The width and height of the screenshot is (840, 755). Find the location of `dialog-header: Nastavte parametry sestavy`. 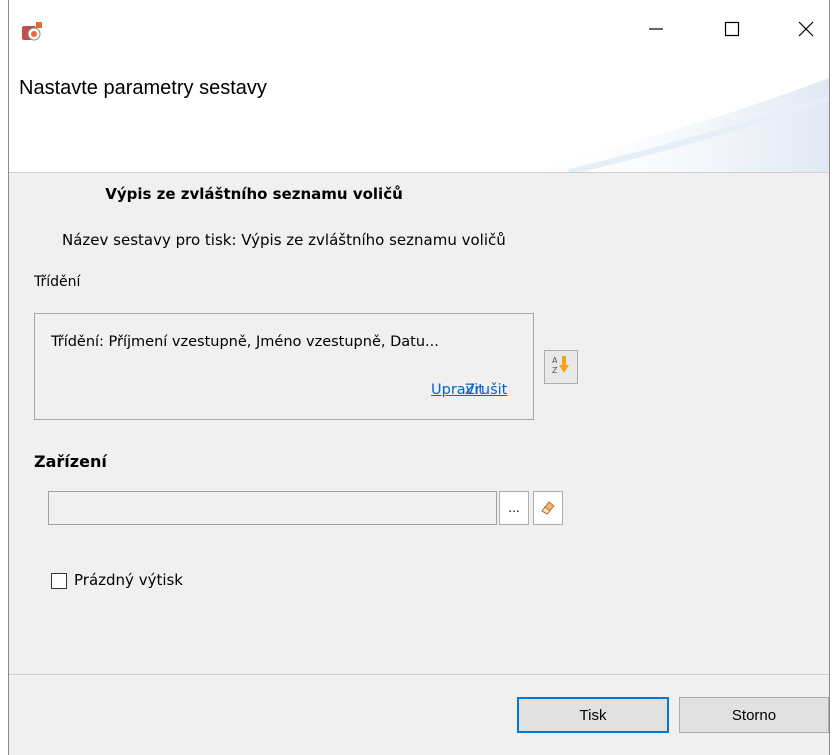

dialog-header: Nastavte parametry sestavy is located at coordinates (419, 120).